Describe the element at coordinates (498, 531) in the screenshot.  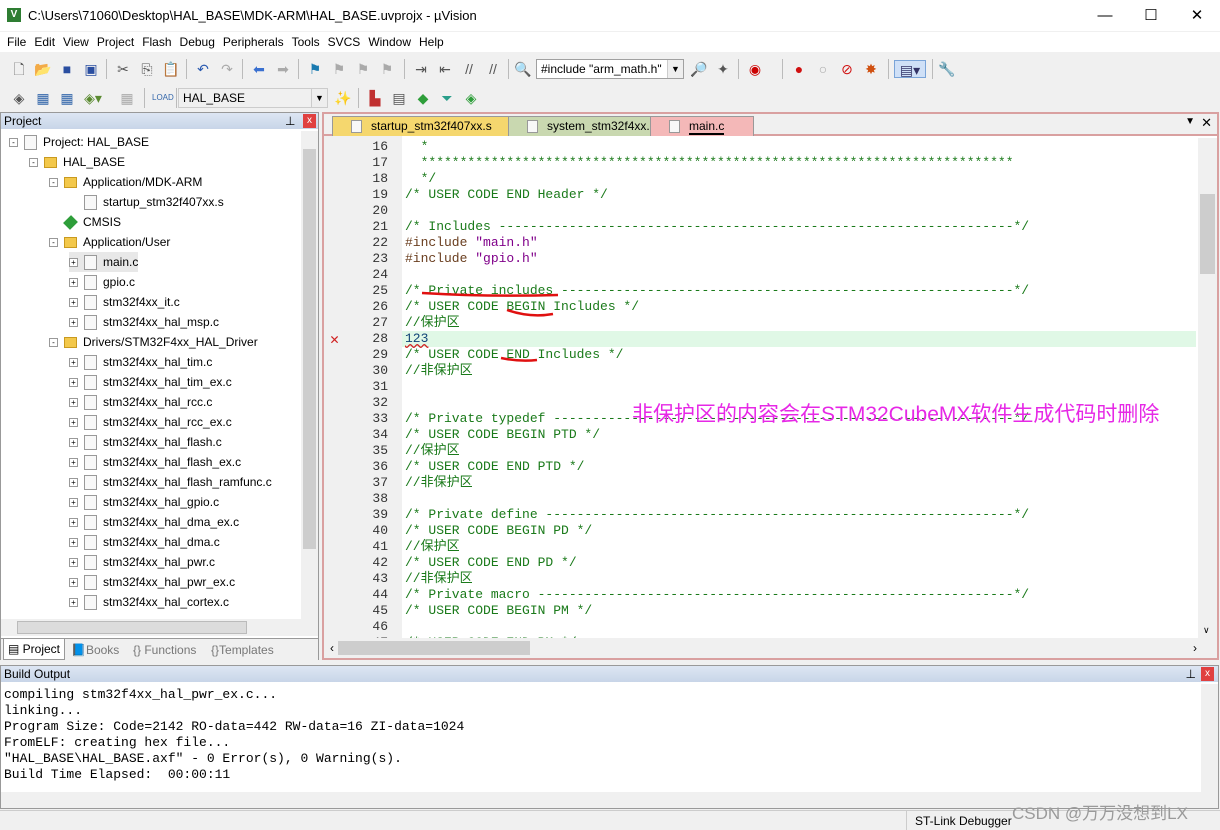
I see `code-line: /* USER CODE BEGIN PD */` at that location.